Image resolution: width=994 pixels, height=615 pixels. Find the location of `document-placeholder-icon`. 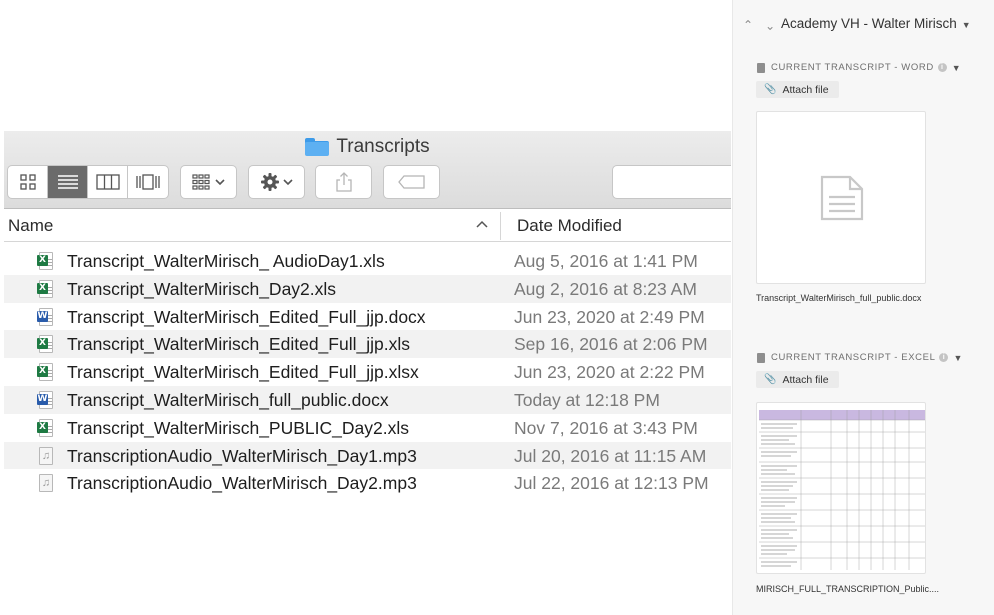

document-placeholder-icon is located at coordinates (842, 198).